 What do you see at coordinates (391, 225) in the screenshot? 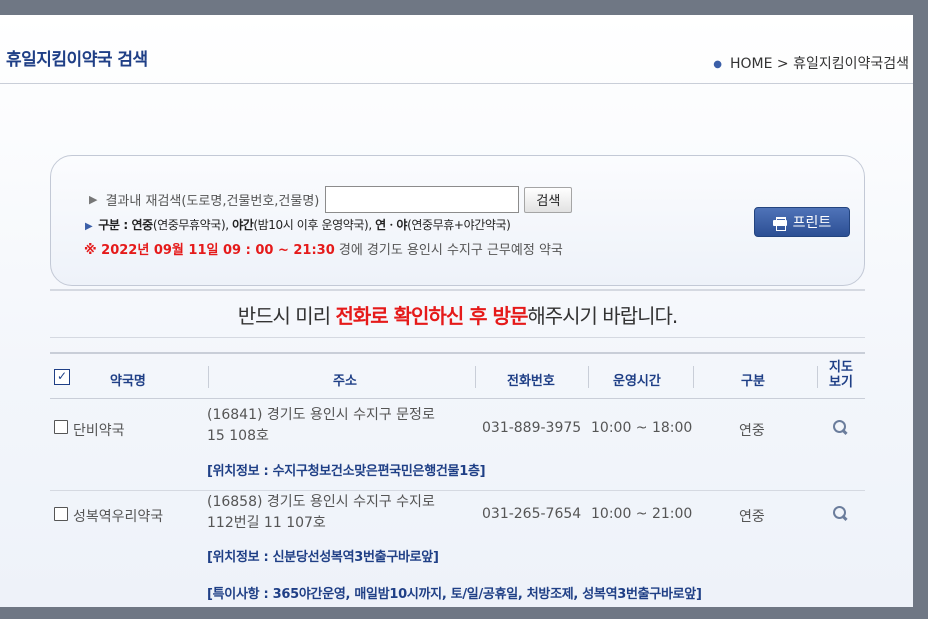
I see `legend-both: 연ㆍ야` at bounding box center [391, 225].